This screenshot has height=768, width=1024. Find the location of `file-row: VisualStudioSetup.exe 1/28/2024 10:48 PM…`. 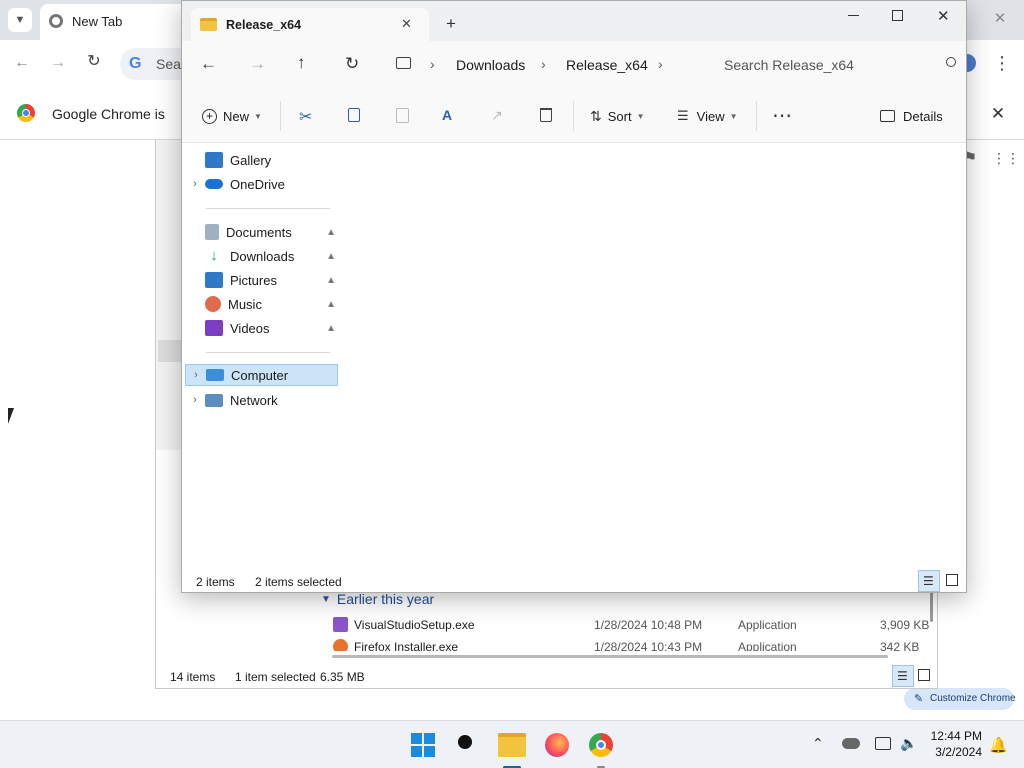

file-row: VisualStudioSetup.exe 1/28/2024 10:48 PM… is located at coordinates (630, 625).